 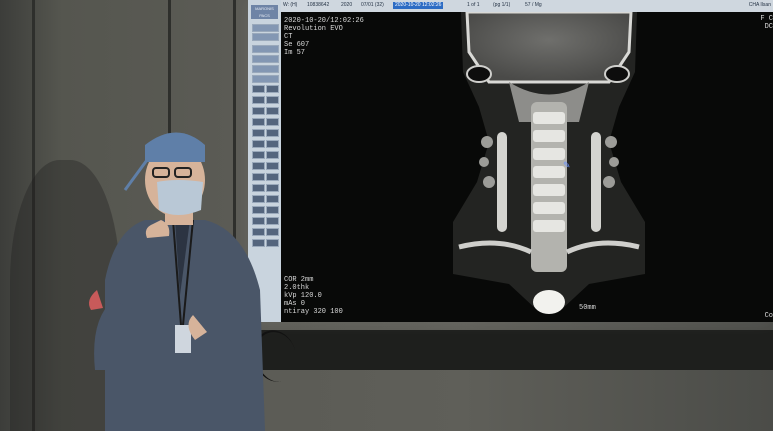 I want to click on overlay-top-right-line: DC, so click(x=768, y=27).